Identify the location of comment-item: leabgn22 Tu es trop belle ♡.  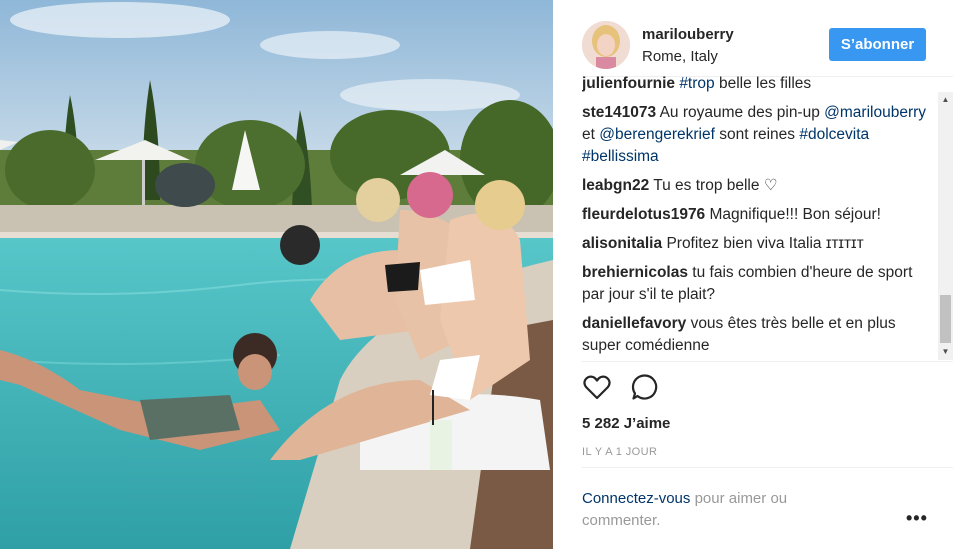
(754, 186).